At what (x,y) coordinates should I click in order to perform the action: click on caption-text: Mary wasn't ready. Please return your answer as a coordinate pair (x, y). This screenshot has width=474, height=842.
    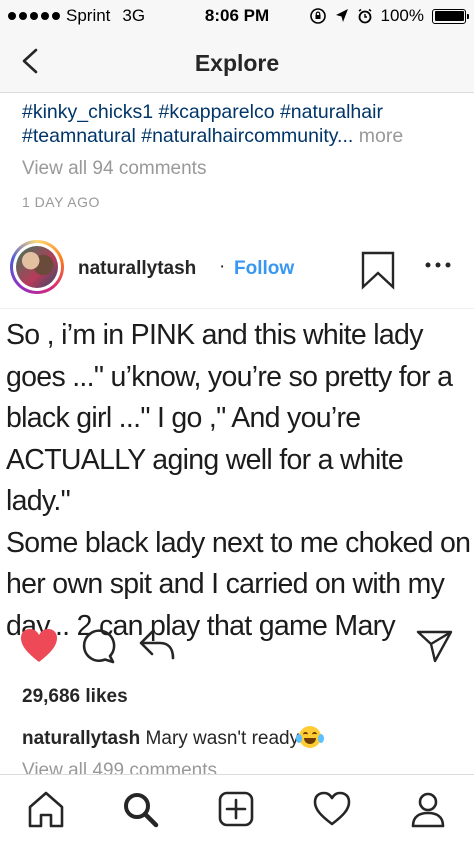
    Looking at the image, I should click on (220, 738).